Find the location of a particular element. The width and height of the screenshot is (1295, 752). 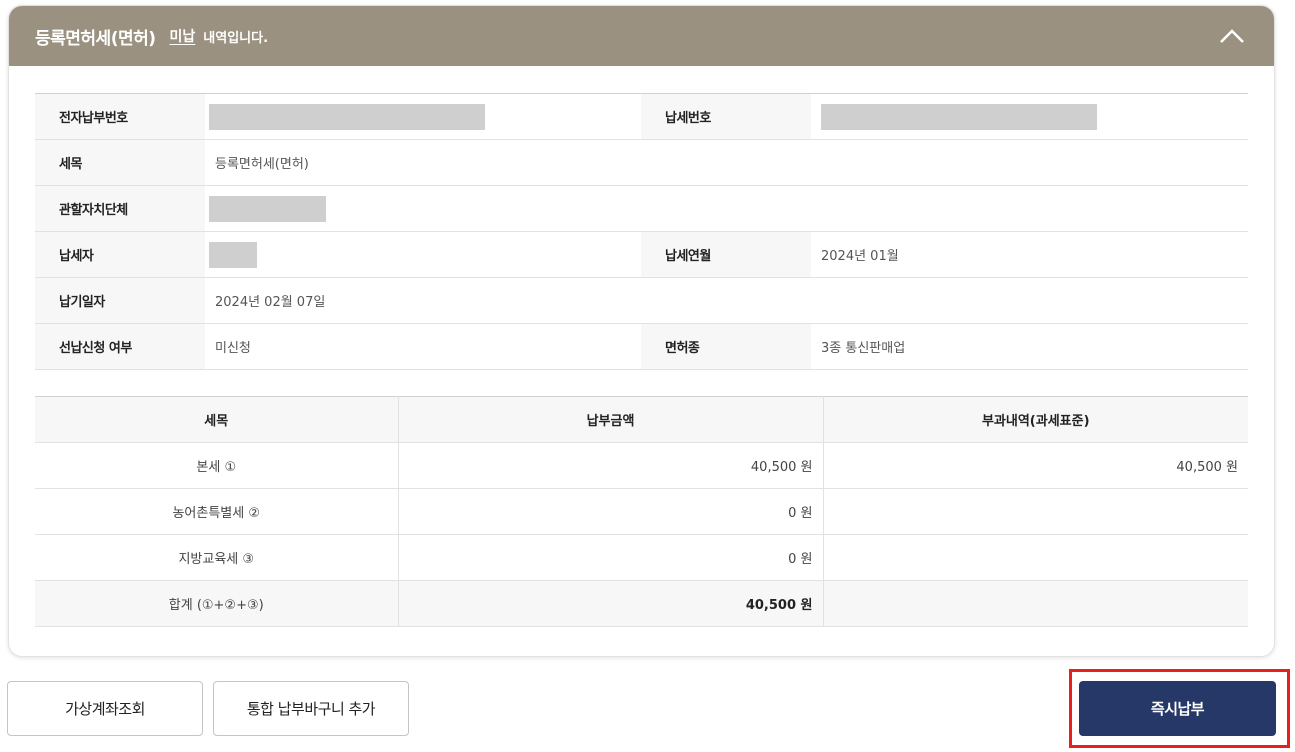

column-header-amount: 납부금액 is located at coordinates (610, 419).